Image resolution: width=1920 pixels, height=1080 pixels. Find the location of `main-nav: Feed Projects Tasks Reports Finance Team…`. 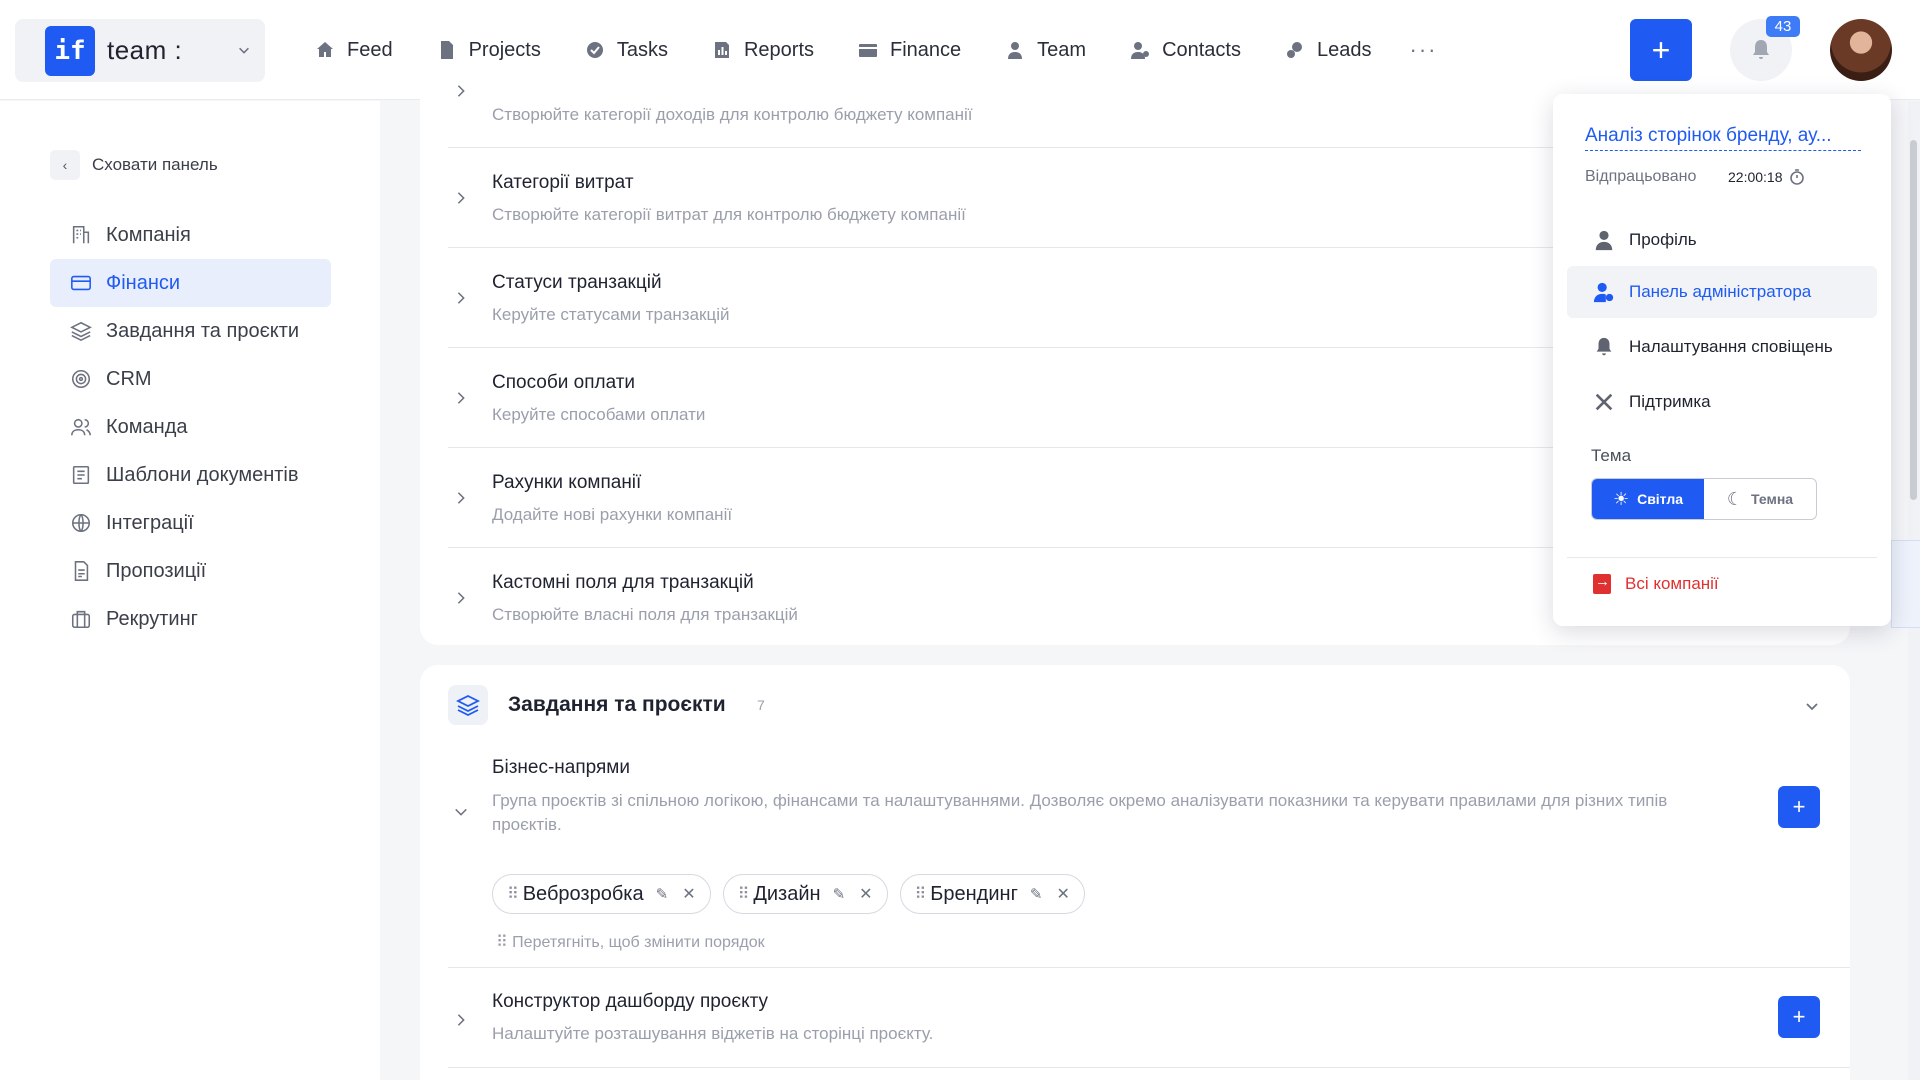

main-nav: Feed Projects Tasks Reports Finance Team… is located at coordinates (876, 50).